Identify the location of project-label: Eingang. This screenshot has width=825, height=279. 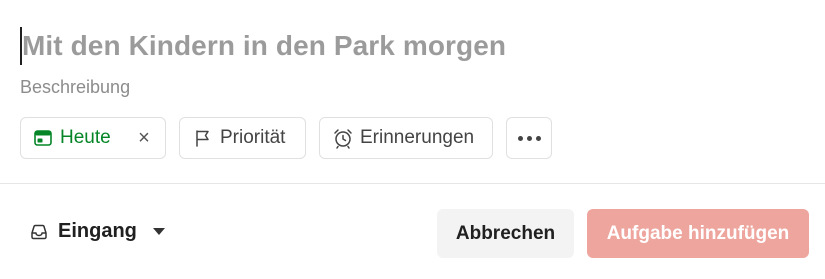
(97, 231).